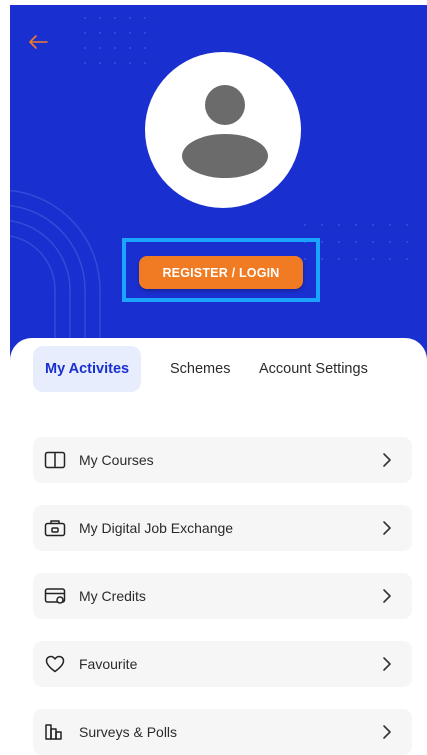  Describe the element at coordinates (156, 528) in the screenshot. I see `menu-label: My Digital Job Exchange` at that location.